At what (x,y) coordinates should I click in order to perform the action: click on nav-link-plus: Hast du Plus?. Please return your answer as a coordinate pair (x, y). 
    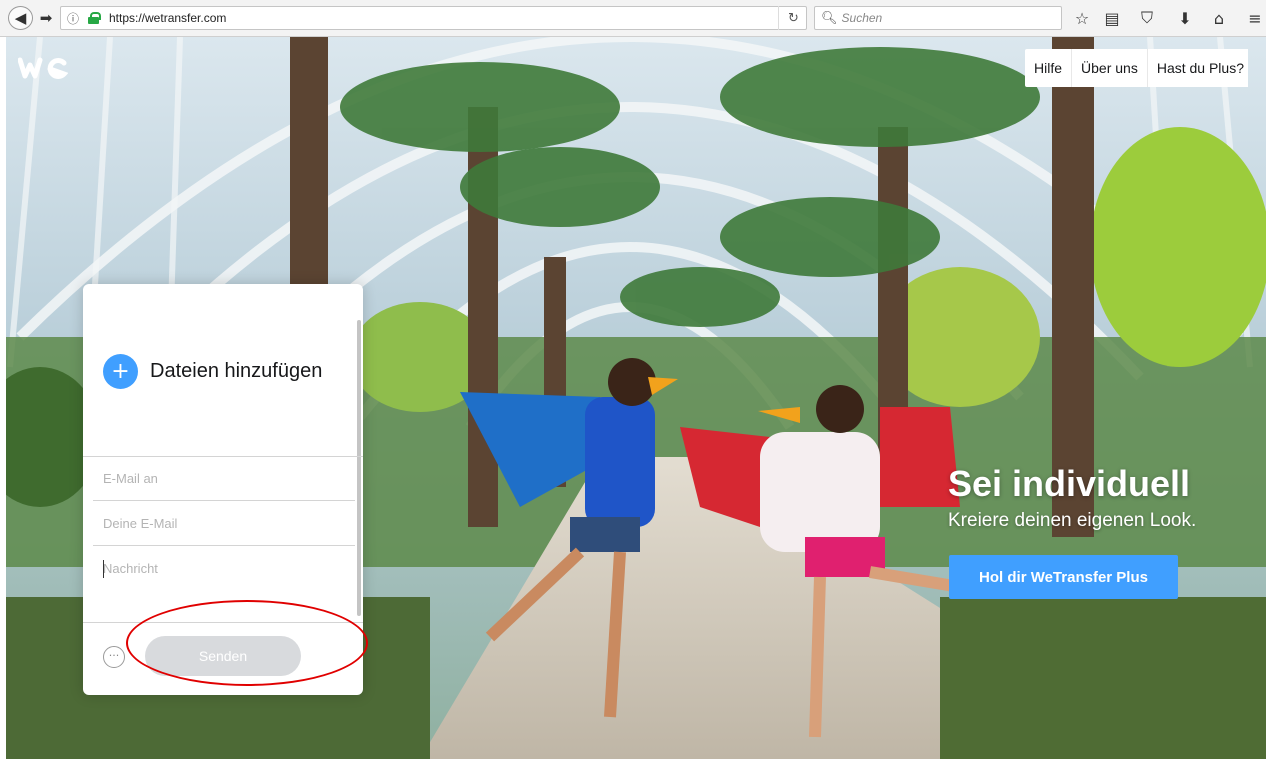
    Looking at the image, I should click on (1198, 68).